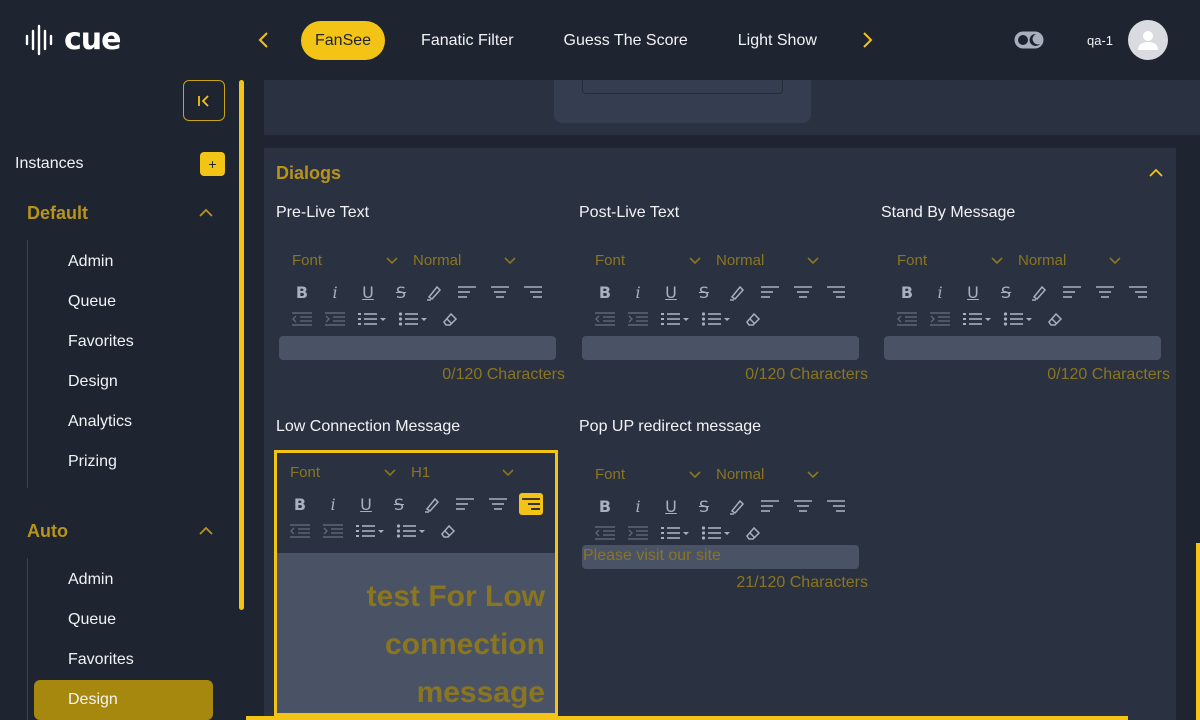 The image size is (1200, 720). Describe the element at coordinates (204, 100) in the screenshot. I see `collapse-sidebar-button` at that location.